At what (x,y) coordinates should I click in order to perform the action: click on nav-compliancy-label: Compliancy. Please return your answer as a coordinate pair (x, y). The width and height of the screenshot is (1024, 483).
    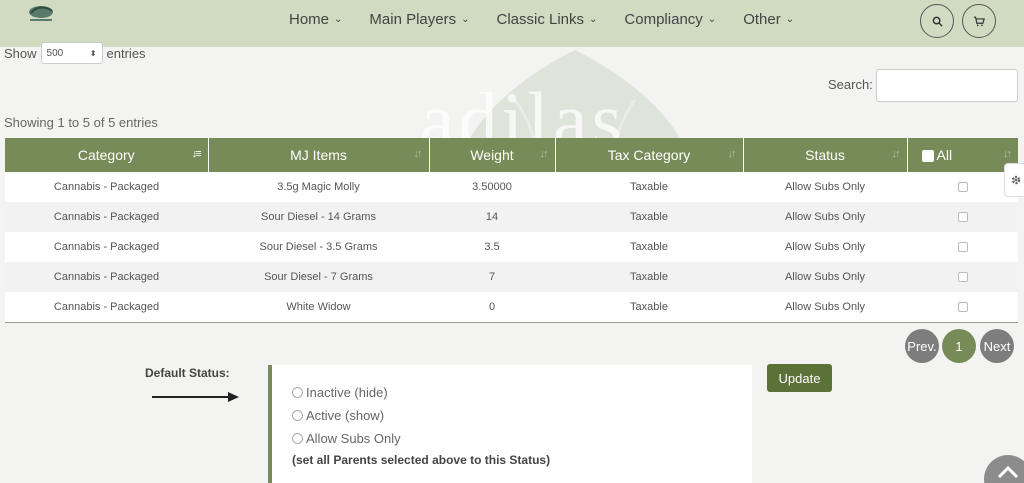
    Looking at the image, I should click on (663, 19).